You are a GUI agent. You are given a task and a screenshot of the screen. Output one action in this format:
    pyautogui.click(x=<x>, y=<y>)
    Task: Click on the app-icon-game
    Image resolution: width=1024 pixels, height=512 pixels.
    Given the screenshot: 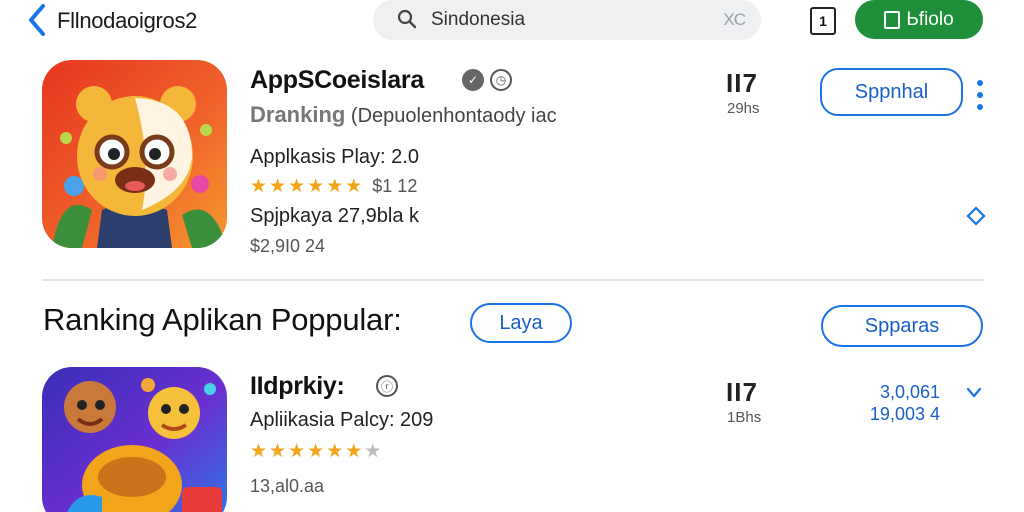 What is the action you would take?
    pyautogui.click(x=134, y=439)
    